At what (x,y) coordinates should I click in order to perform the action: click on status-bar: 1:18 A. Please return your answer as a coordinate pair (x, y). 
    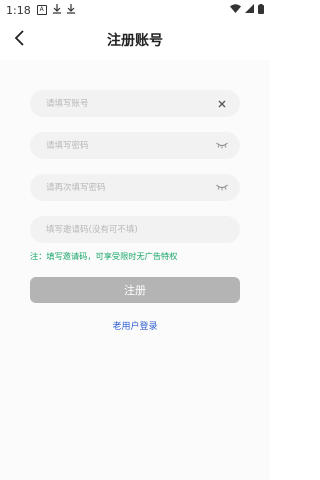
    Looking at the image, I should click on (135, 10).